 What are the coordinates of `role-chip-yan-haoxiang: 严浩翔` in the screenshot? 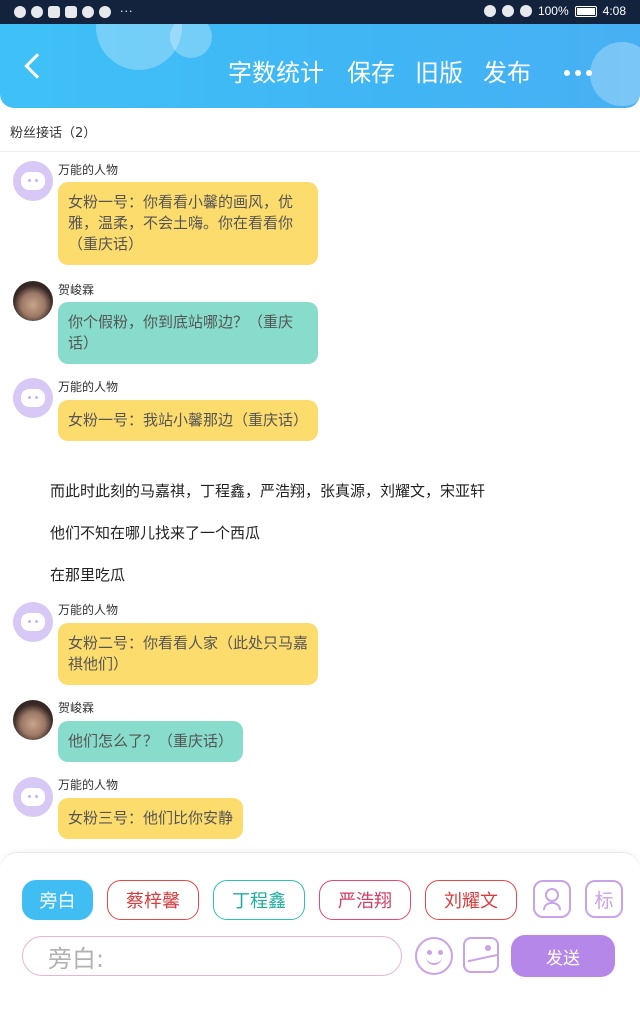 It's located at (365, 900).